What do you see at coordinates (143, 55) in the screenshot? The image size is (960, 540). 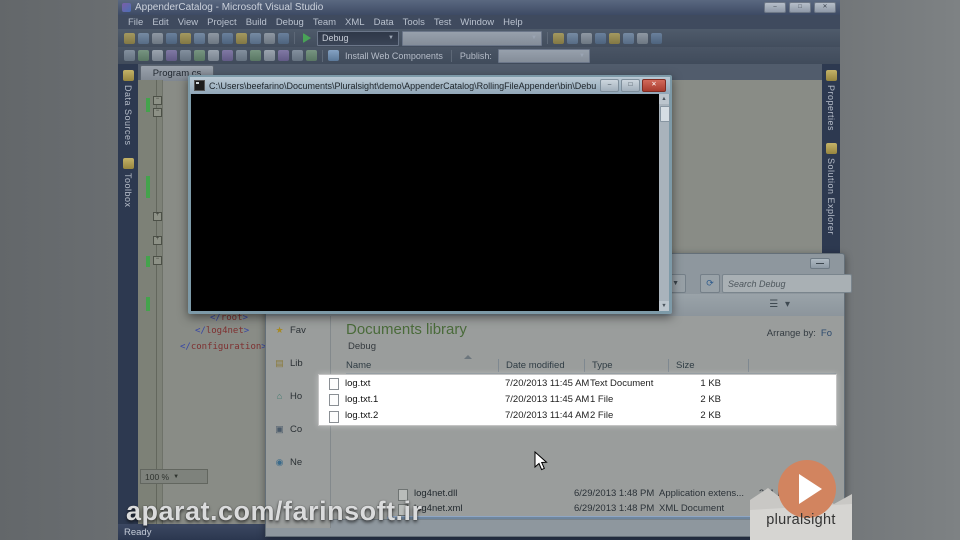 I see `schema-view-icon` at bounding box center [143, 55].